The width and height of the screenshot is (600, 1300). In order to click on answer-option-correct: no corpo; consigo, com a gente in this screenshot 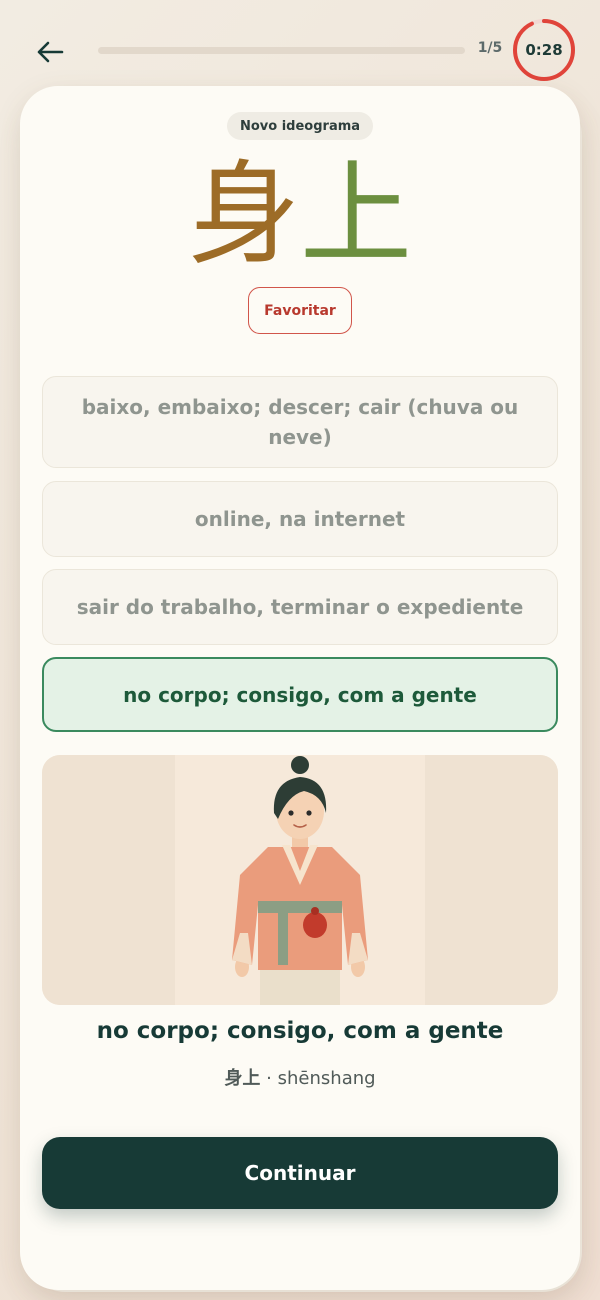, I will do `click(300, 694)`.